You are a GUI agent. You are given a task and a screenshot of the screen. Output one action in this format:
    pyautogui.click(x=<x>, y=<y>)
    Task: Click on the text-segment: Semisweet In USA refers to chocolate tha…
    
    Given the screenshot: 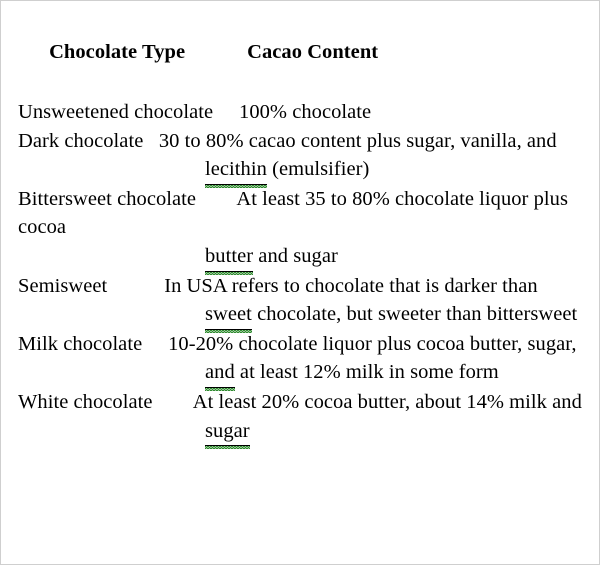 What is the action you would take?
    pyautogui.click(x=278, y=285)
    